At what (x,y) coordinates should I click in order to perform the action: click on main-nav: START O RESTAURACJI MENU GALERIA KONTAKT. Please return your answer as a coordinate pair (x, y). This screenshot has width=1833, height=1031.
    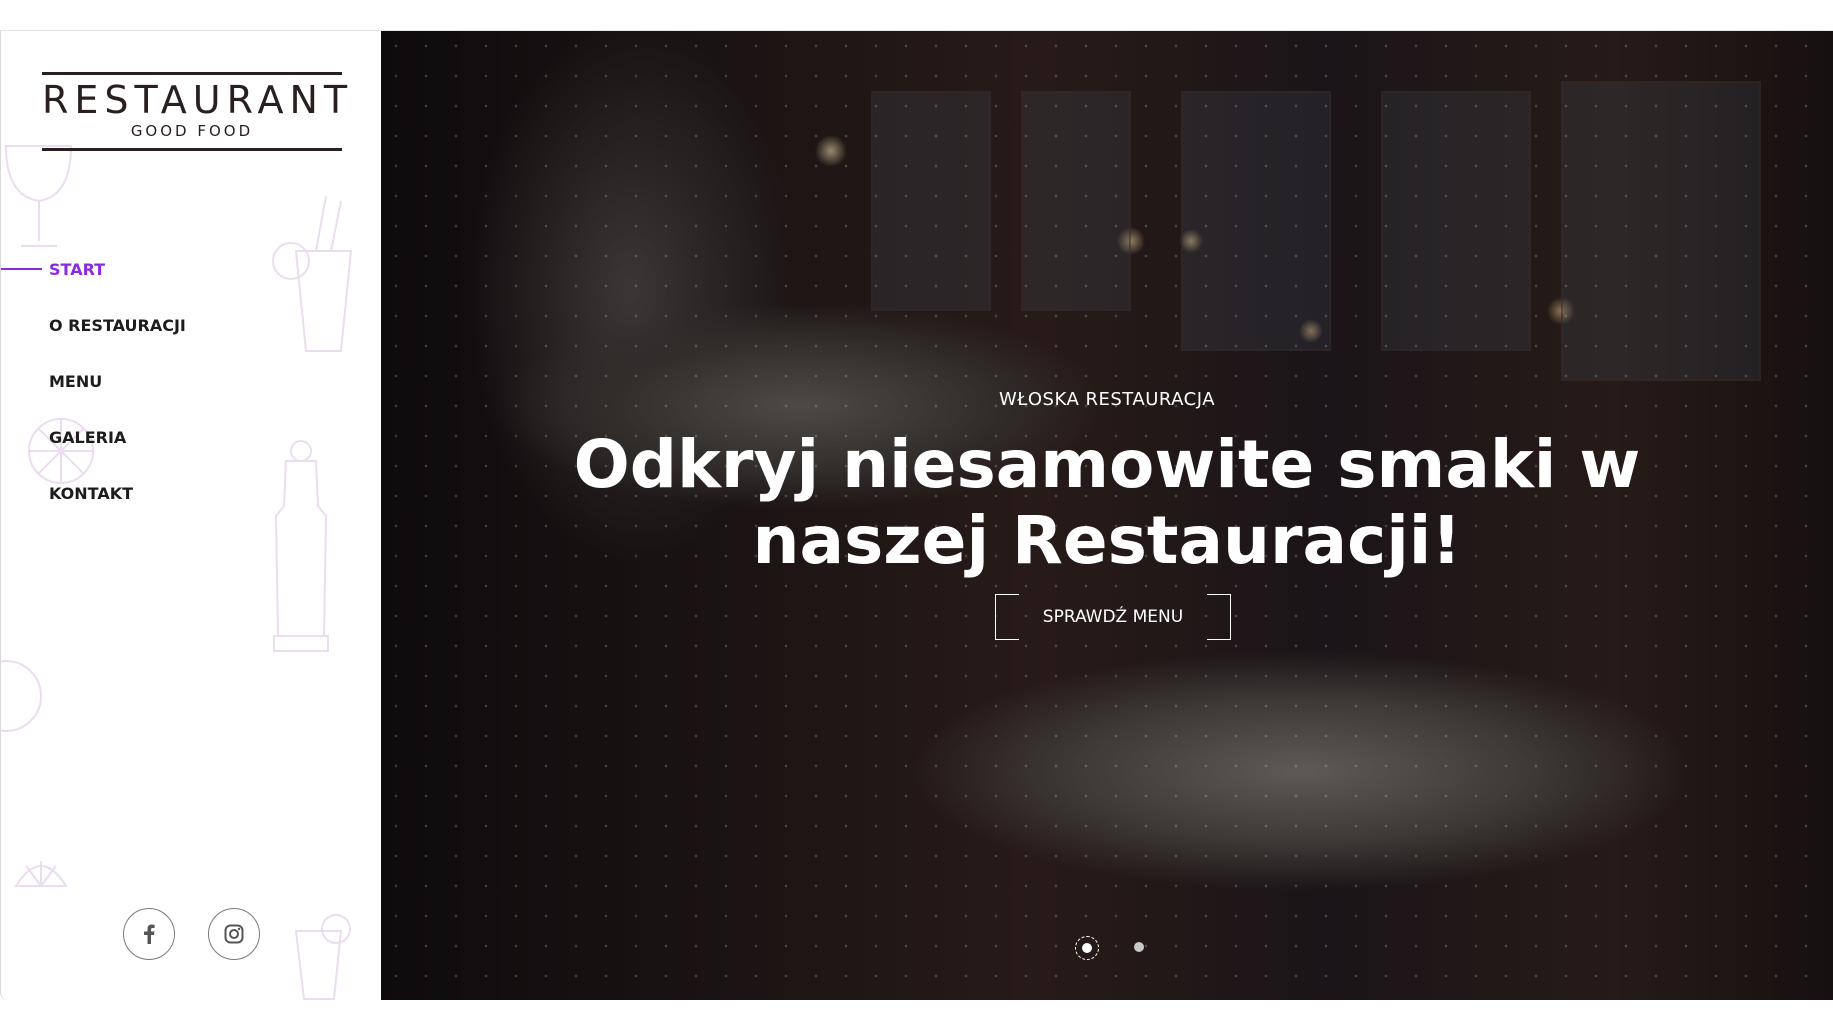
    Looking at the image, I should click on (191, 381).